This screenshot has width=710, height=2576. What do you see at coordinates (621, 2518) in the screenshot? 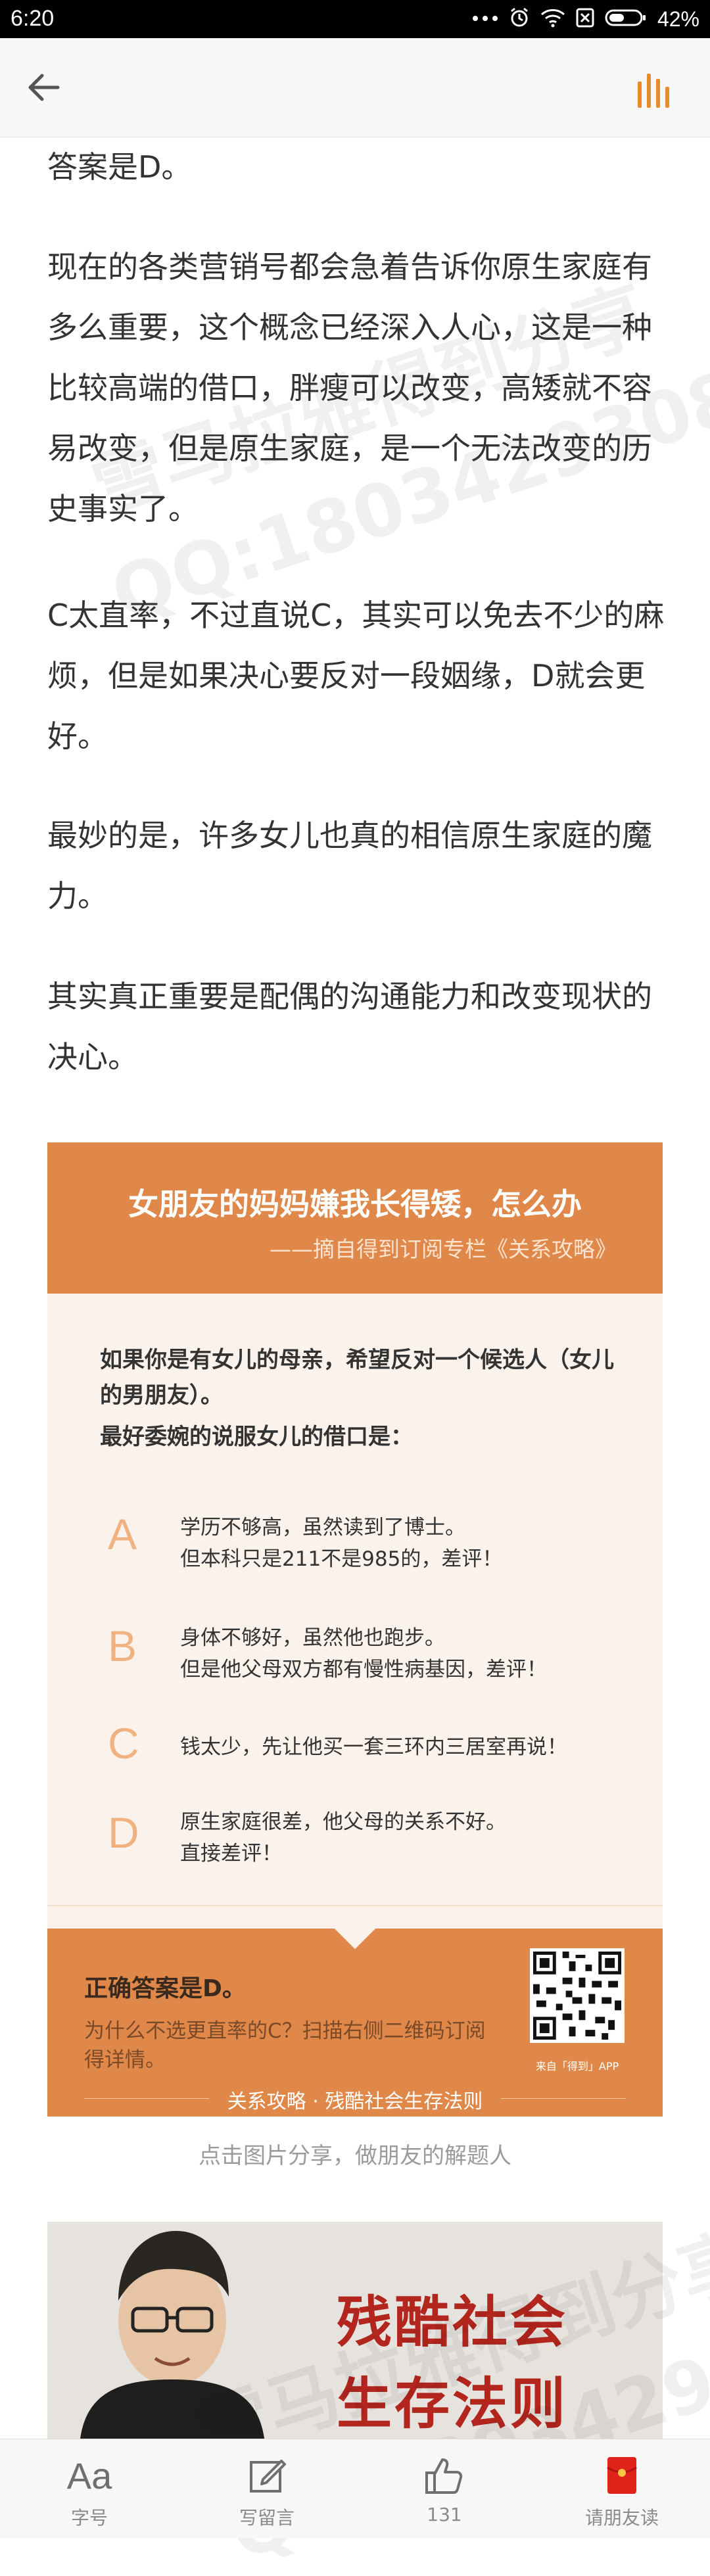
I see `invite-friend-label: 请朋友读` at bounding box center [621, 2518].